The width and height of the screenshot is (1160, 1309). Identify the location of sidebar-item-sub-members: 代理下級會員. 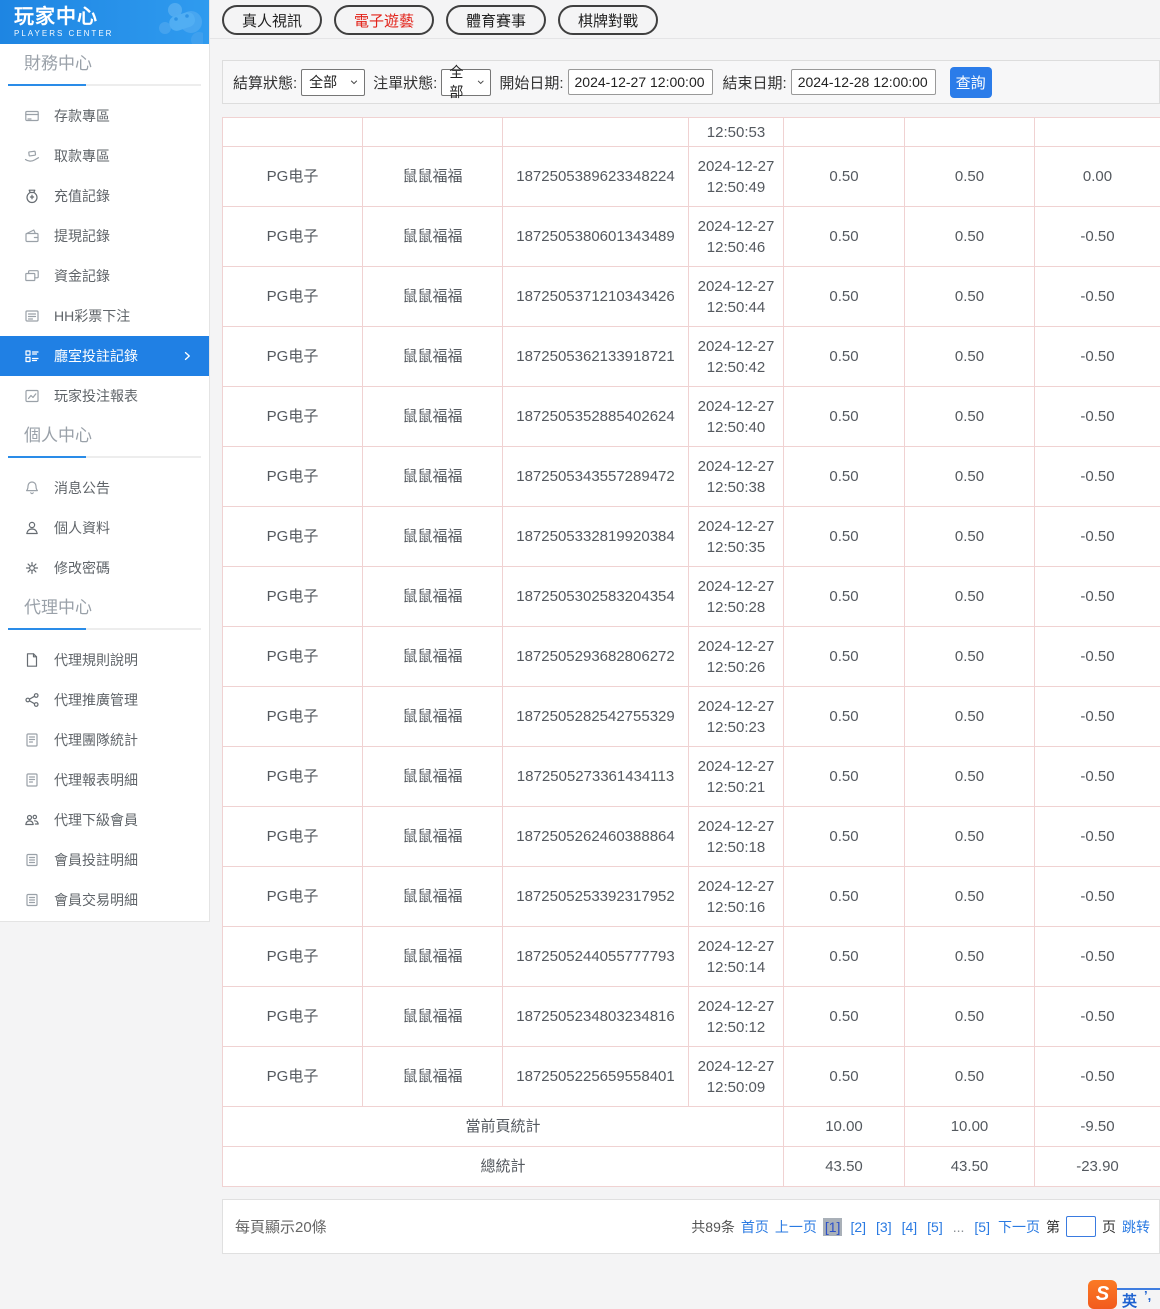
(104, 820).